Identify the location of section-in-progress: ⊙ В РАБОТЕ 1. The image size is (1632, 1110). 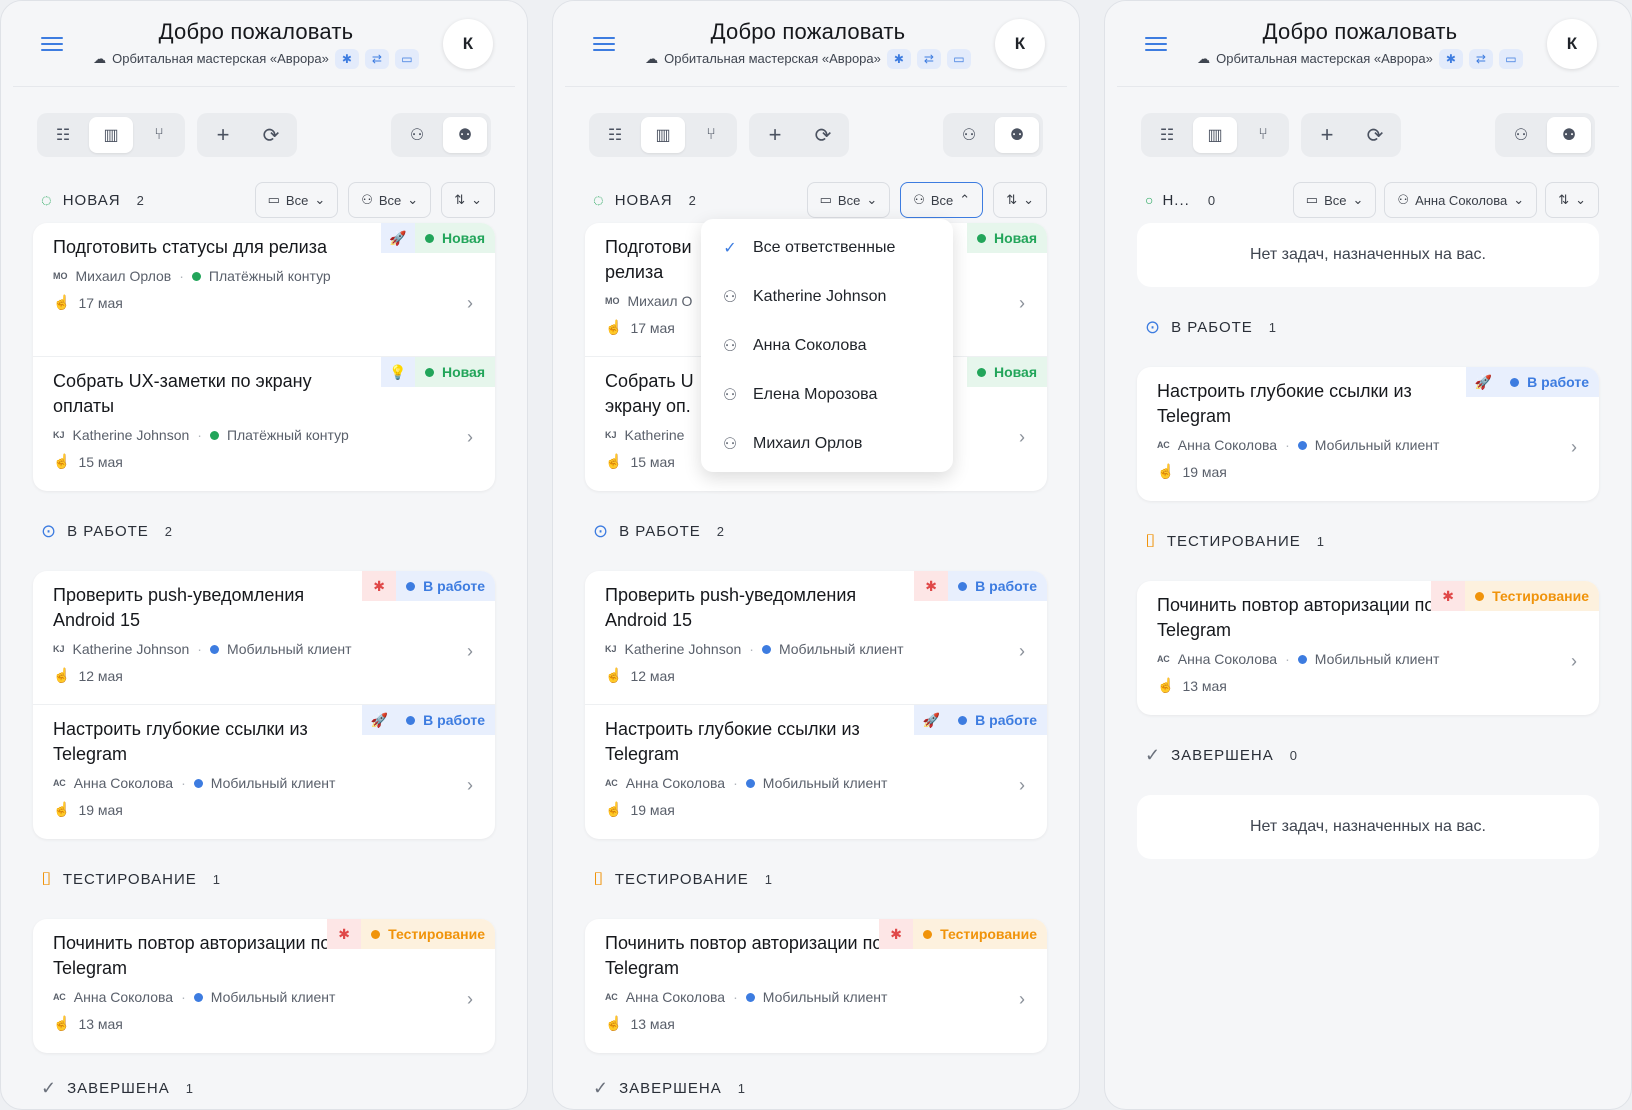
(1368, 327).